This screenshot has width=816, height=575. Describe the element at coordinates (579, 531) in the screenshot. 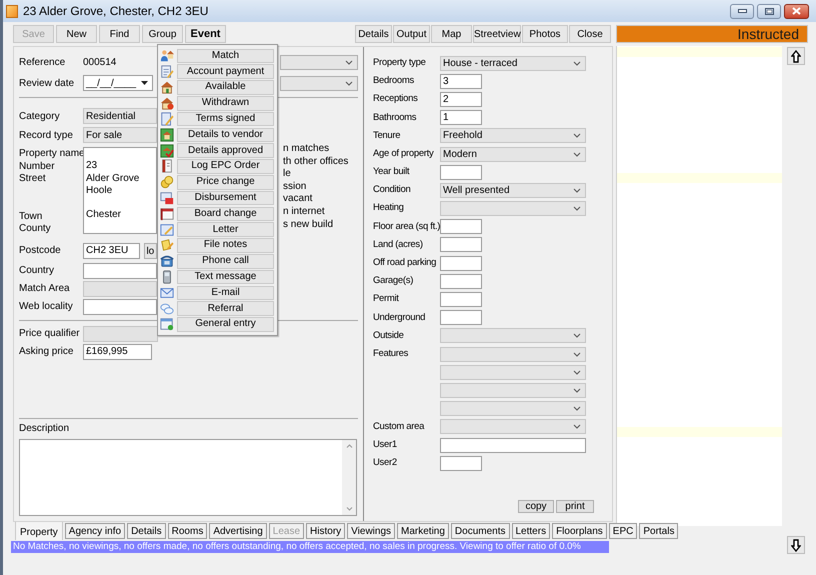

I see `tab: Floorplans` at that location.